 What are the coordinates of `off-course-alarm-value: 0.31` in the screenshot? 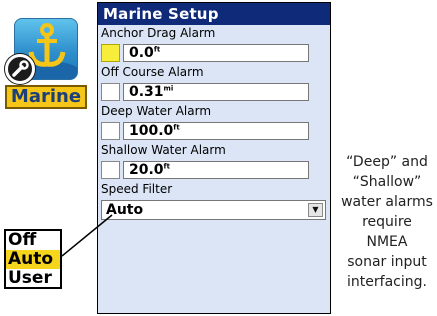 It's located at (146, 92).